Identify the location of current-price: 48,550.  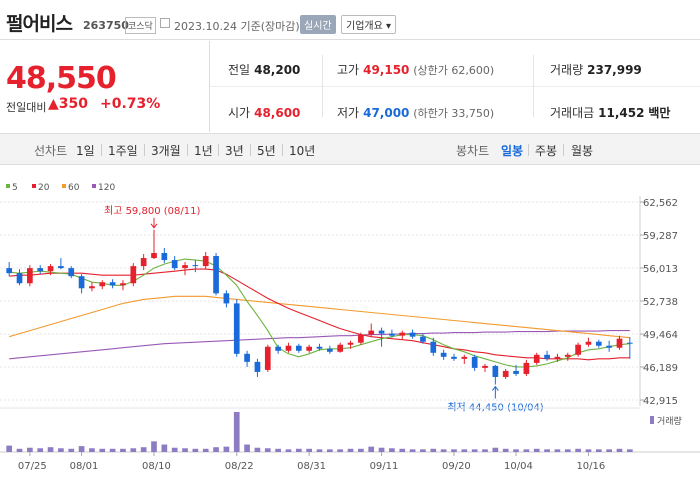
(61, 78).